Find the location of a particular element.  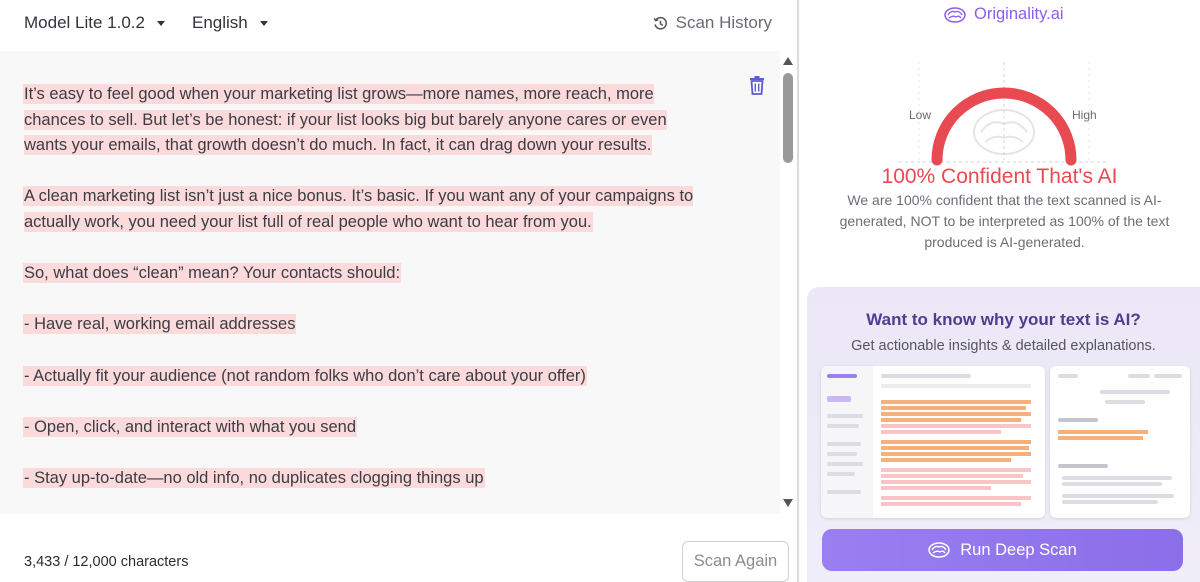

scrollbar-thumb is located at coordinates (788, 118).